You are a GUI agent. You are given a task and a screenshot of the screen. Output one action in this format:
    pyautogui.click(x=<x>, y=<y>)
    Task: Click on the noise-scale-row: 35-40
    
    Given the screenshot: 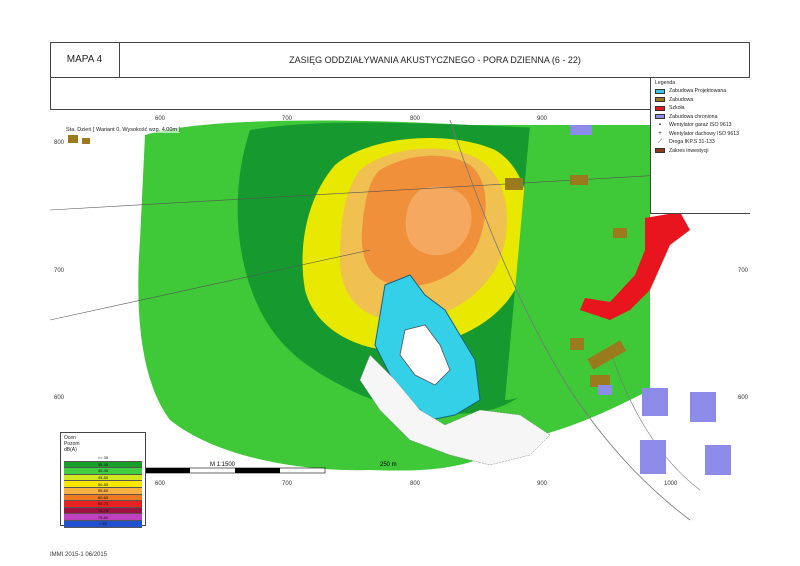 What is the action you would take?
    pyautogui.click(x=103, y=465)
    